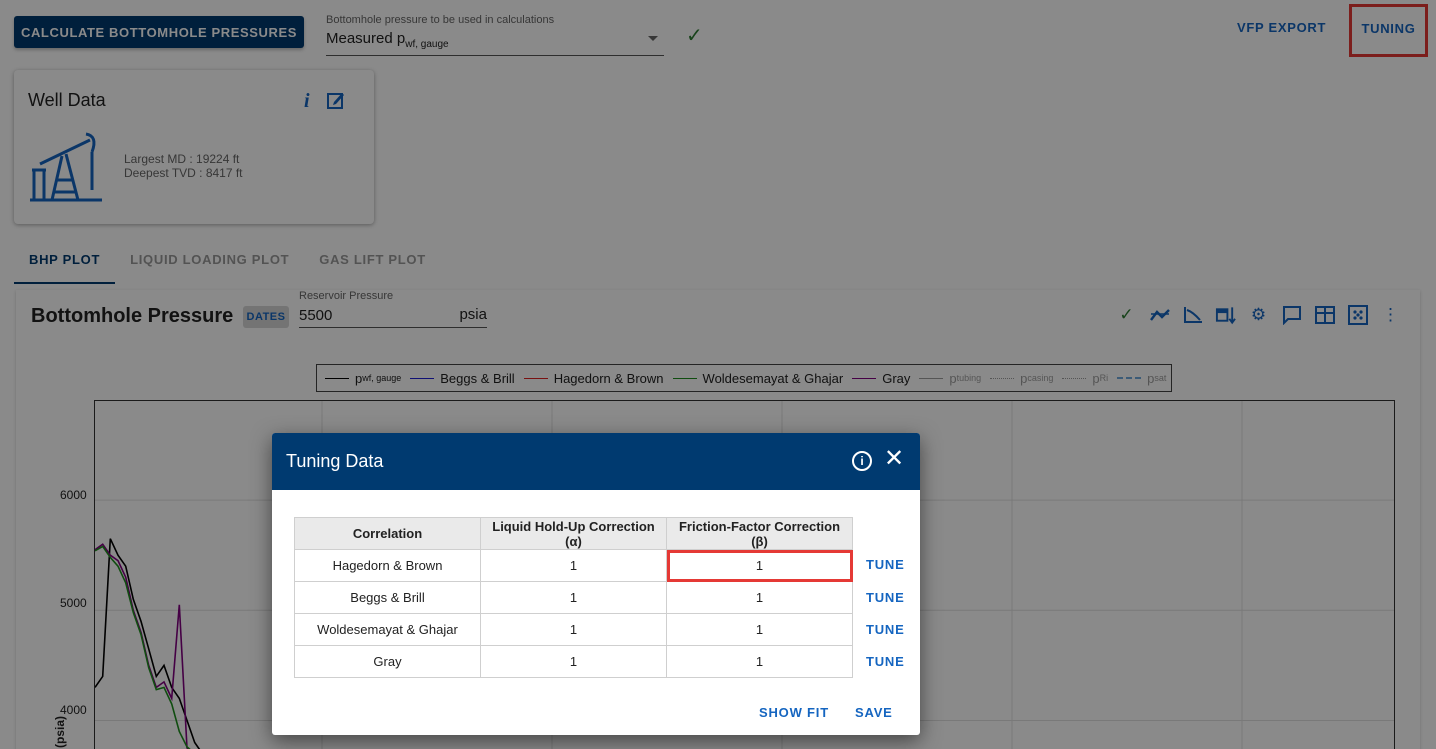  What do you see at coordinates (573, 533) in the screenshot?
I see `column-header: Liquid Hold-Up Correction (α)` at bounding box center [573, 533].